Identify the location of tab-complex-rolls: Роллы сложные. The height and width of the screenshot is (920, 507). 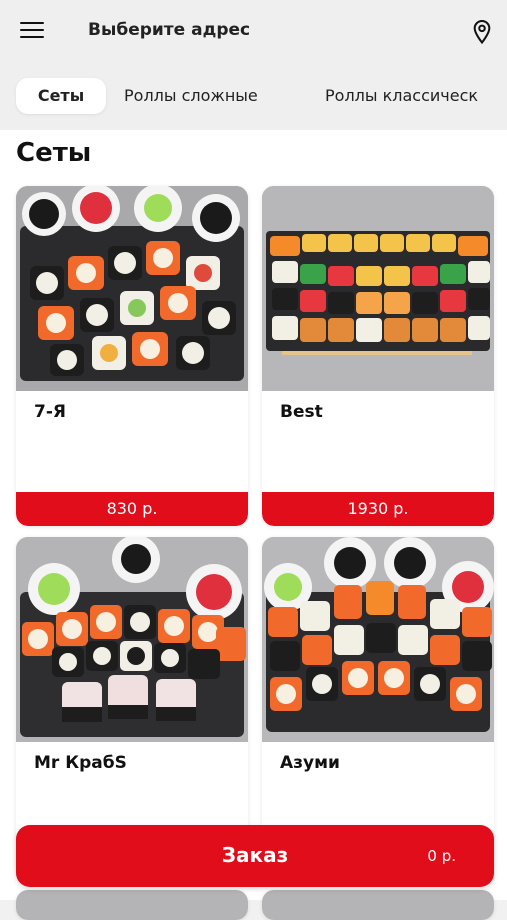
(191, 96).